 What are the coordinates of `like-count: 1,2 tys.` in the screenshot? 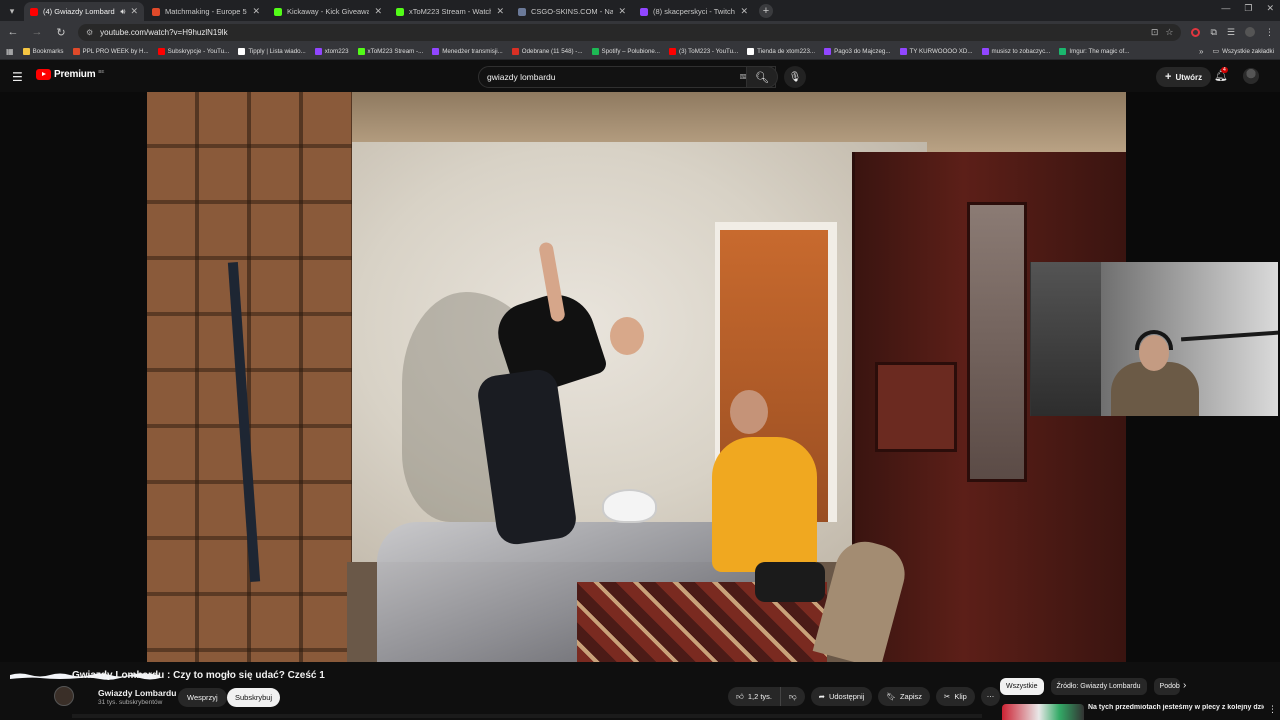 It's located at (760, 696).